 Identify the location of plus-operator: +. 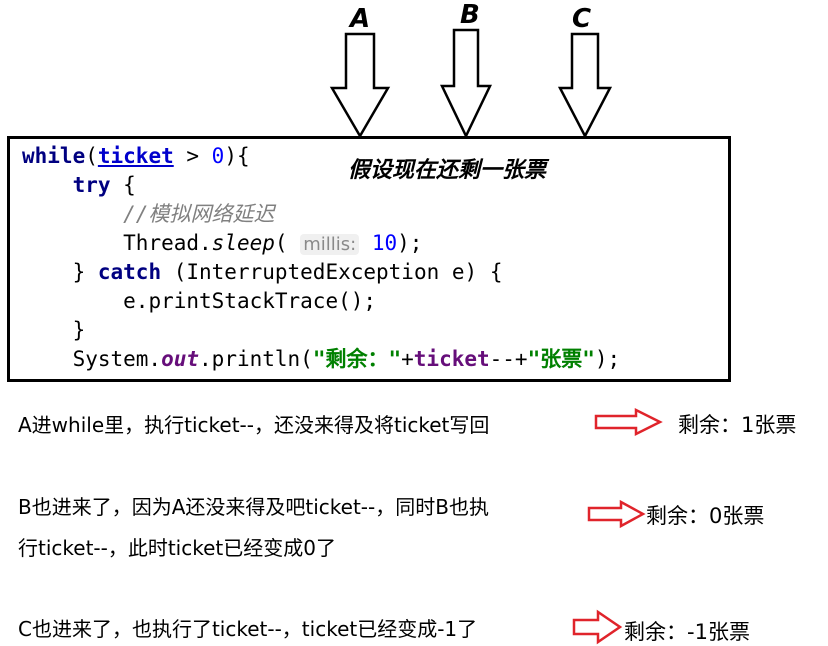
(407, 359).